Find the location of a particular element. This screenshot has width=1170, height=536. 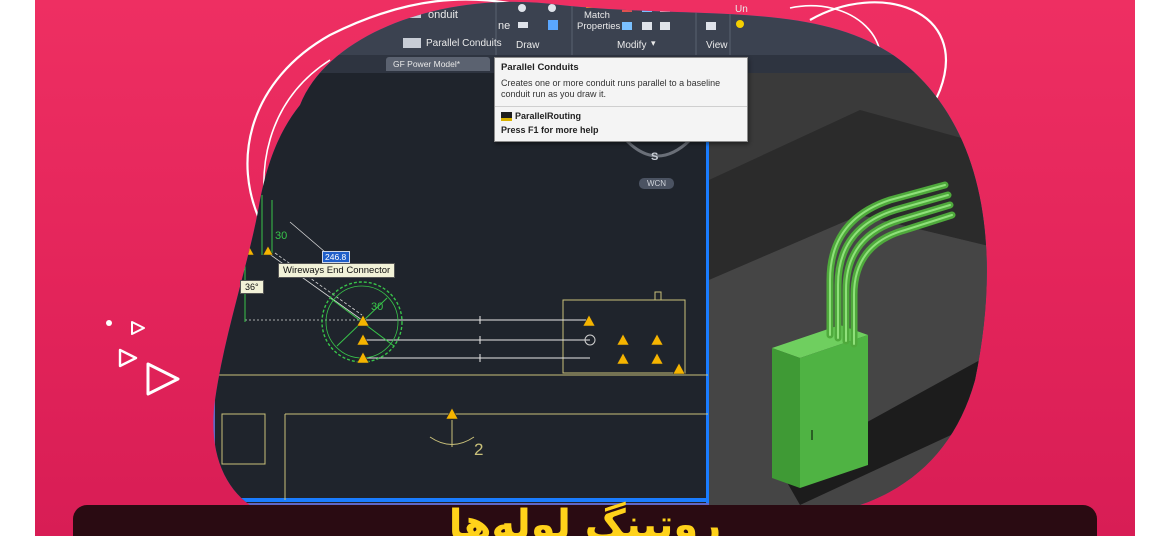

ribbon-un-label: Un is located at coordinates (741, 9).